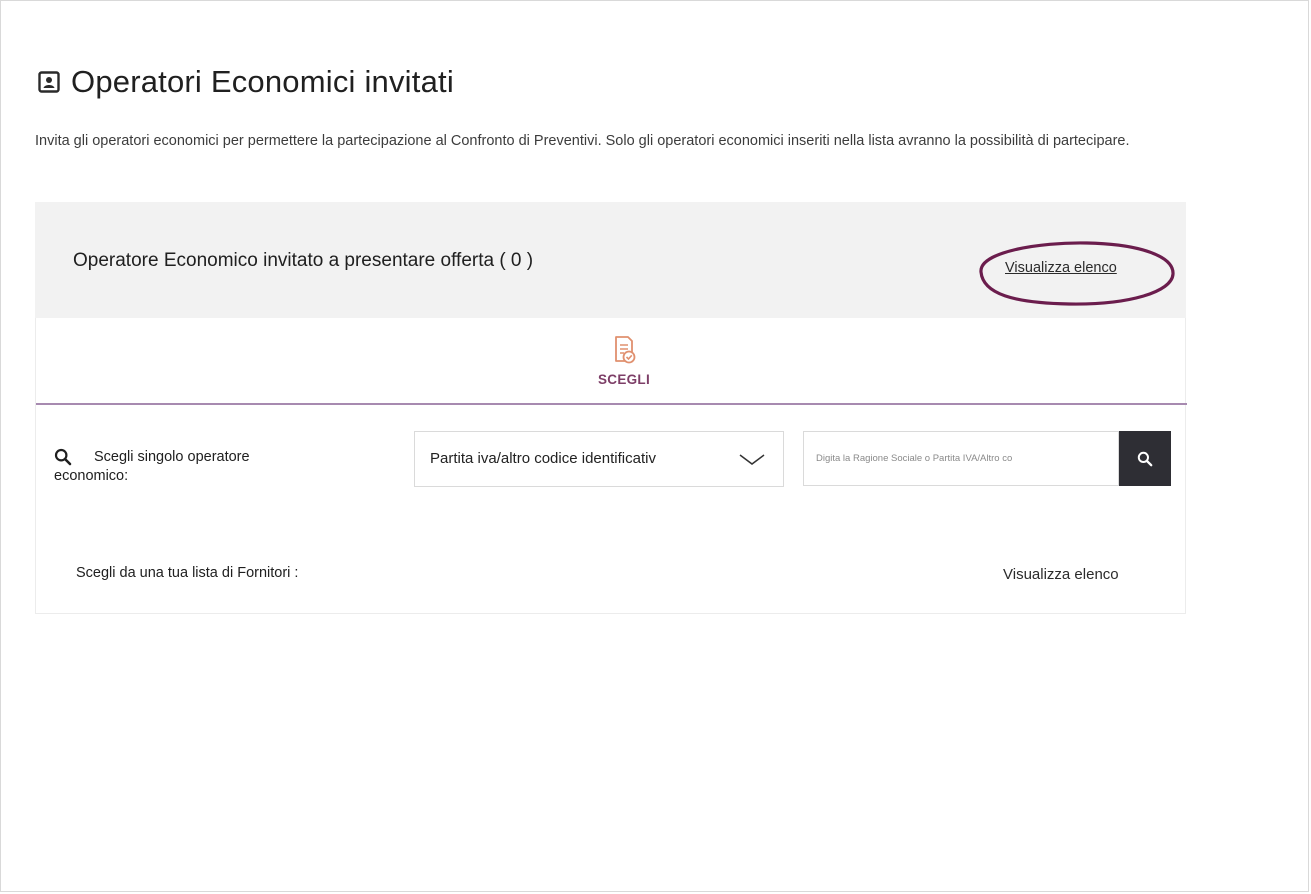  Describe the element at coordinates (172, 457) in the screenshot. I see `single-operator-label-line1: Scegli singolo operatore` at that location.